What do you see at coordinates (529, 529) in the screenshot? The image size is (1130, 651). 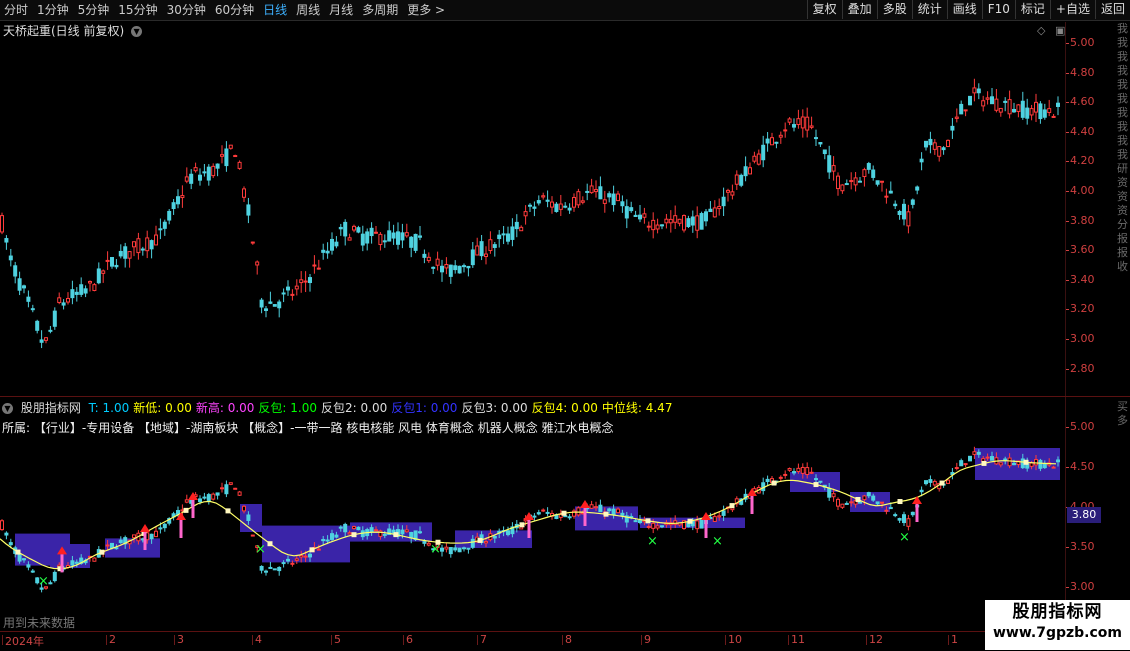 I see `signal-bar` at bounding box center [529, 529].